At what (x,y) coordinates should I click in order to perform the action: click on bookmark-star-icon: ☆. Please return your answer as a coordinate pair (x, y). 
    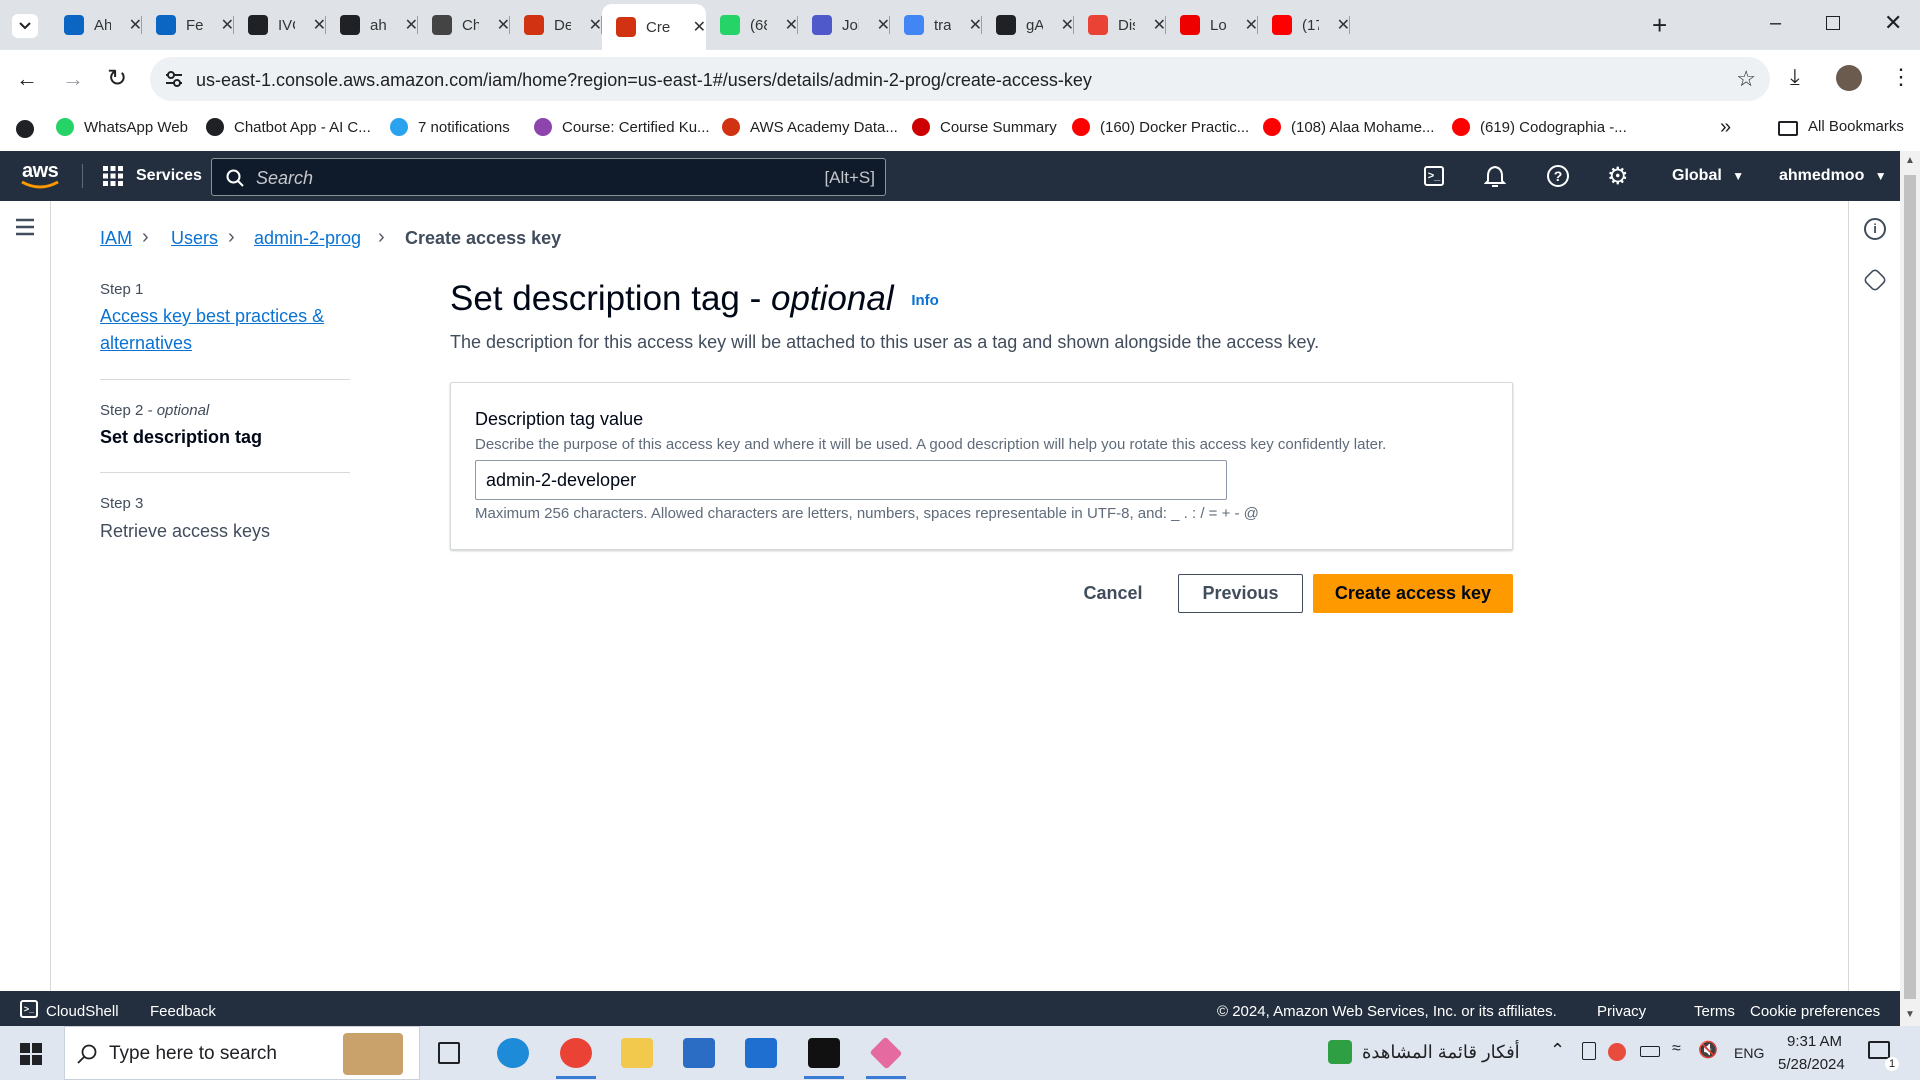
    Looking at the image, I should click on (1746, 79).